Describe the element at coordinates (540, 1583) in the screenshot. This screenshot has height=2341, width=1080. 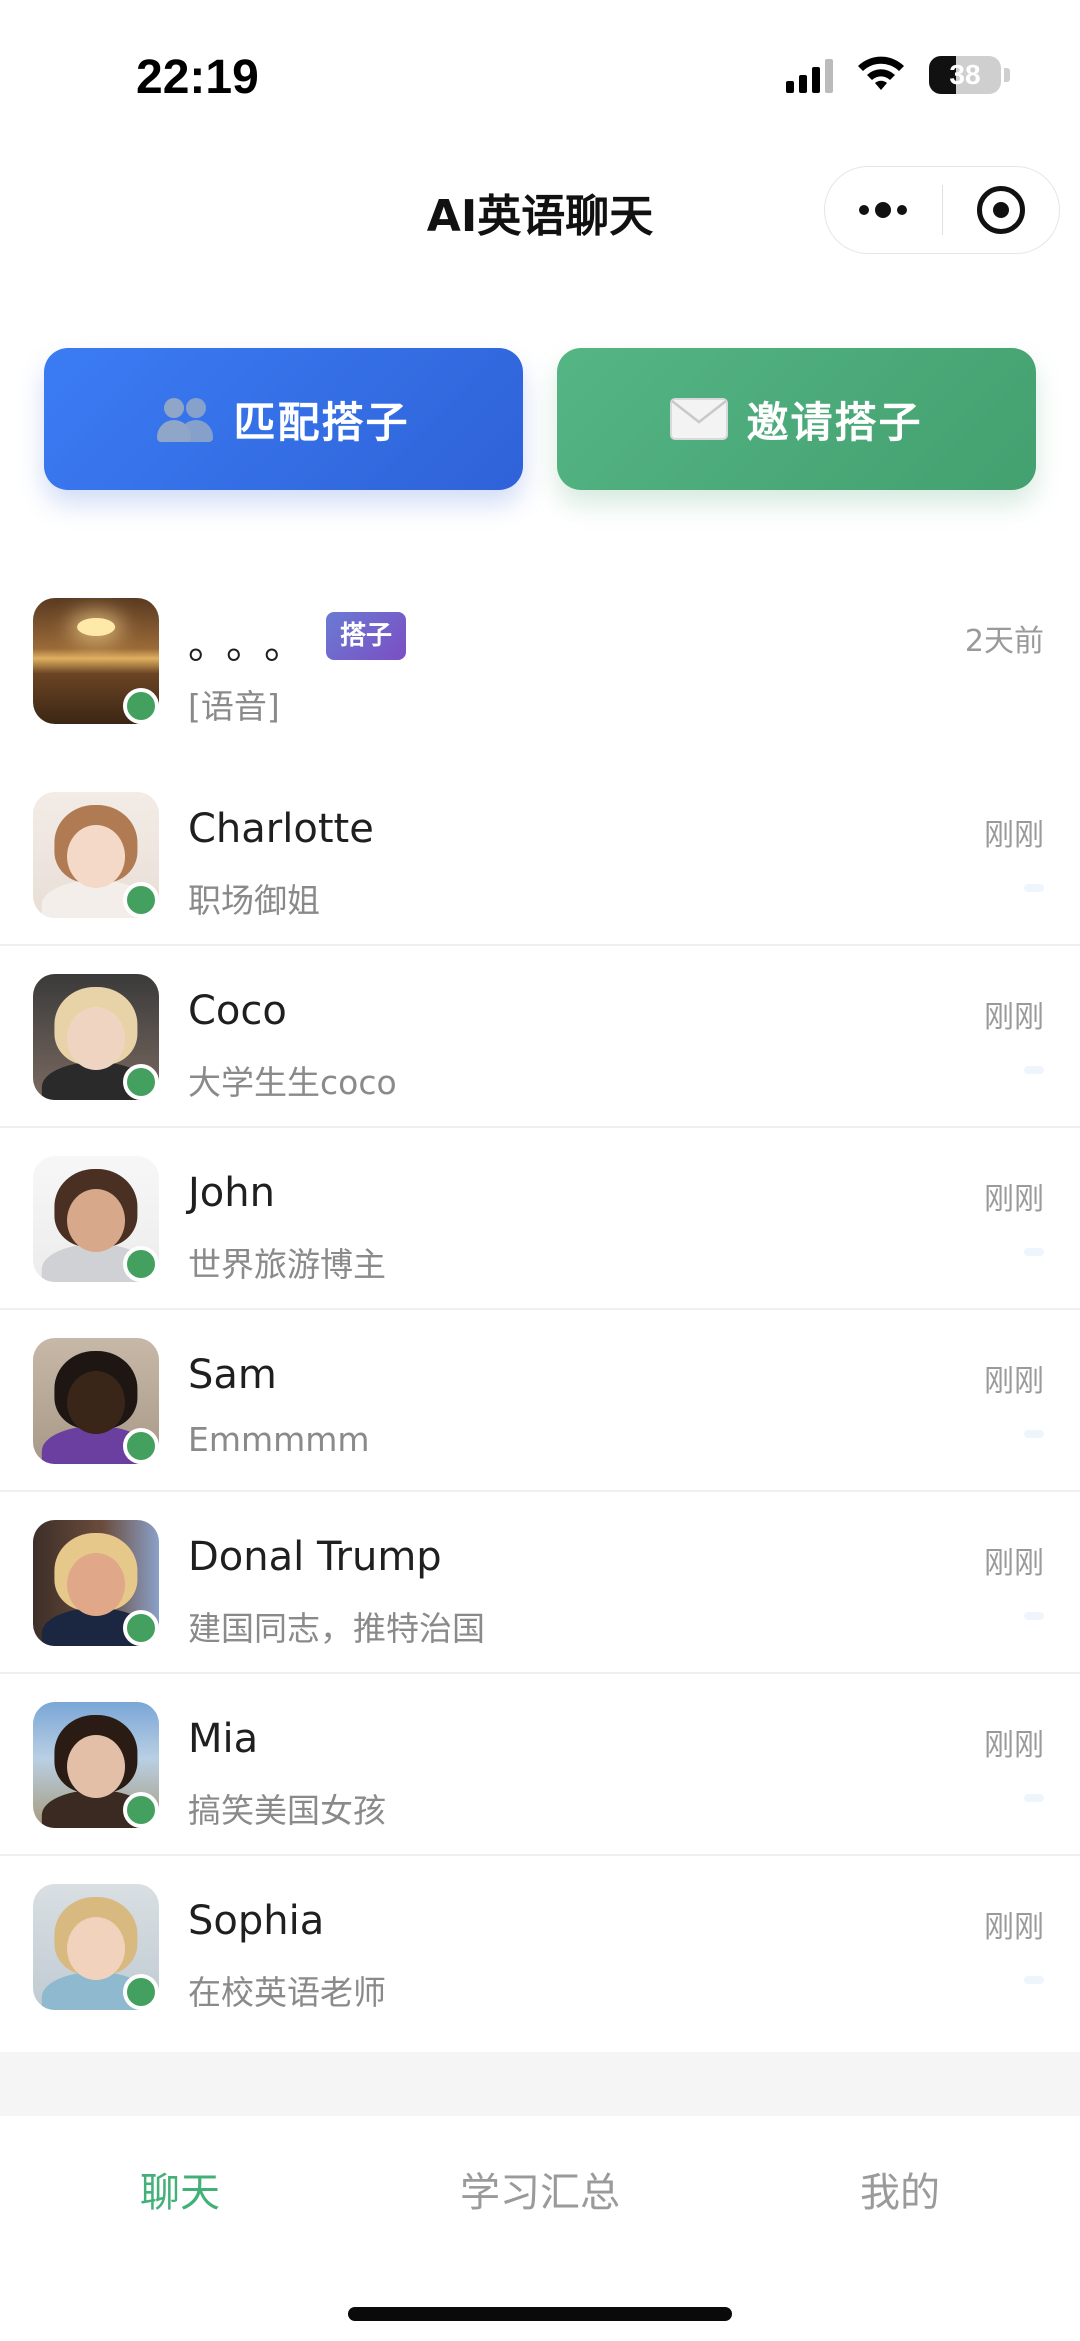
I see `chat-item: Donal Trump 建国同志，推特治国 刚刚` at that location.